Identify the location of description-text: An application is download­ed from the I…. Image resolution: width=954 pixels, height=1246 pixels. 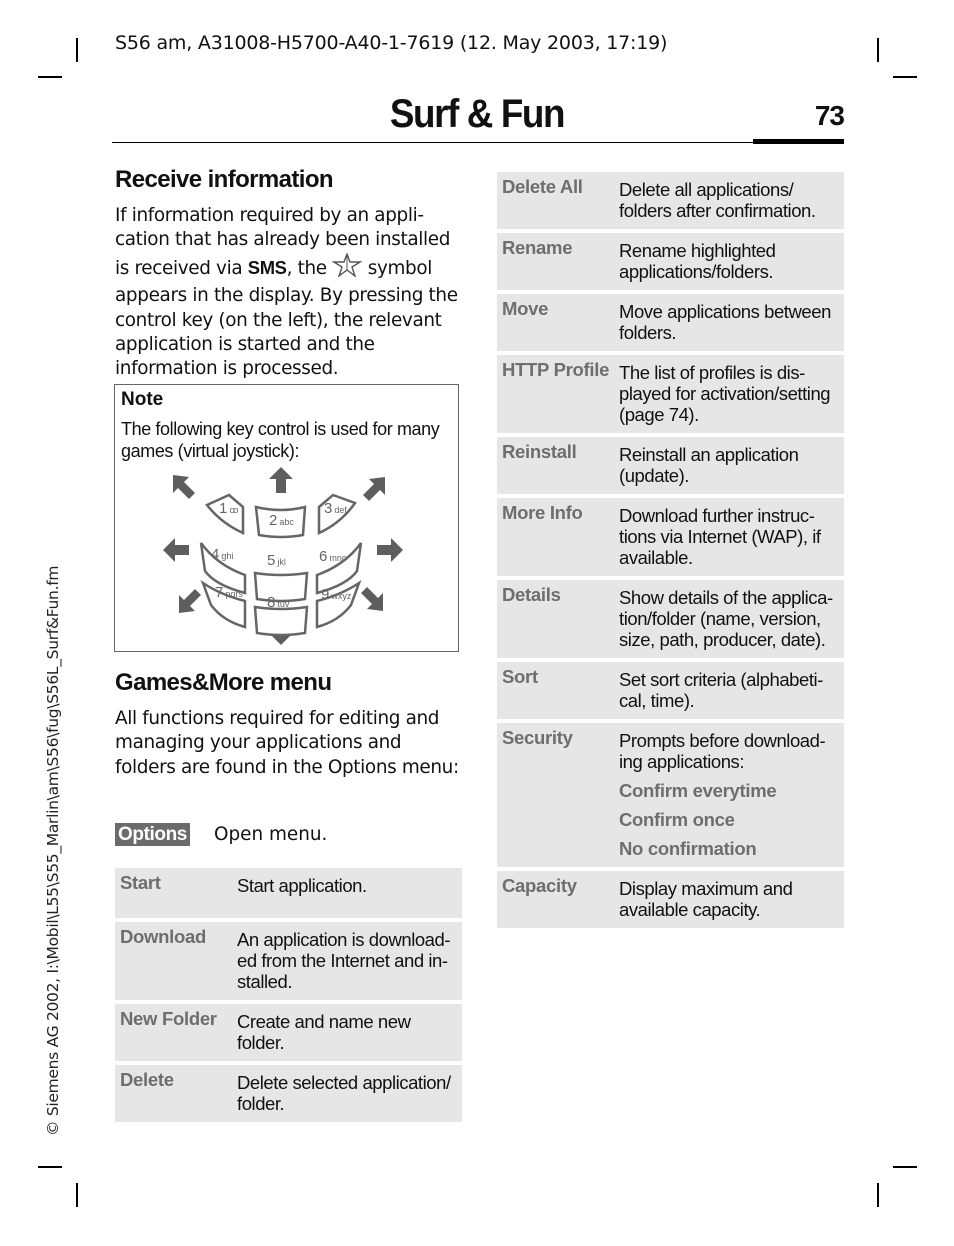
(344, 960).